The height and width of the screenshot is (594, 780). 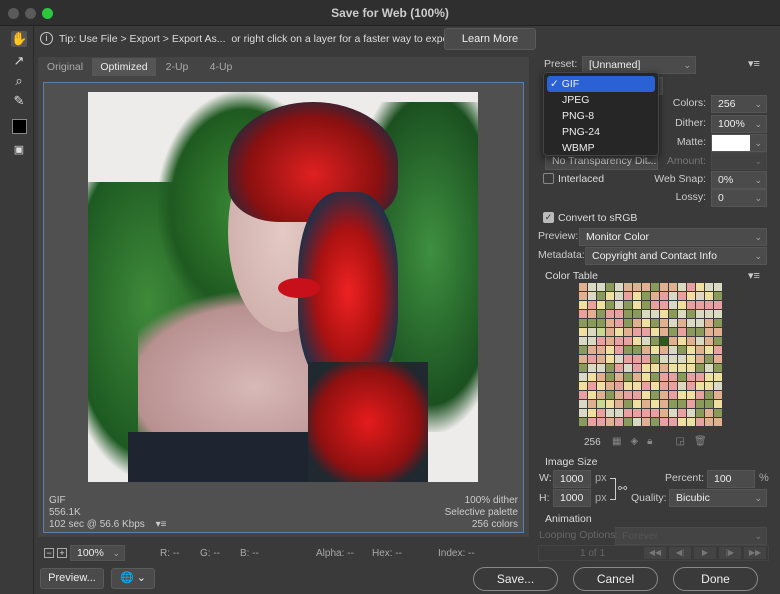 What do you see at coordinates (161, 524) in the screenshot?
I see `download-speed-menu-icon: ▾≡` at bounding box center [161, 524].